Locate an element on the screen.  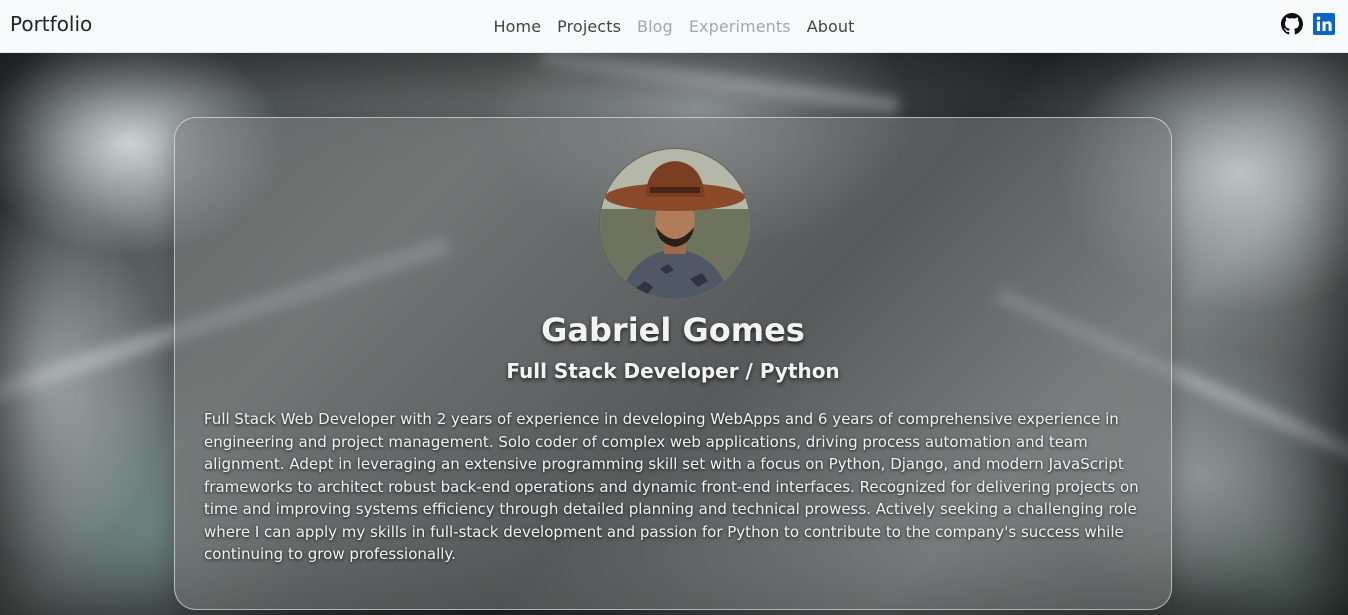
social-links is located at coordinates (1308, 24).